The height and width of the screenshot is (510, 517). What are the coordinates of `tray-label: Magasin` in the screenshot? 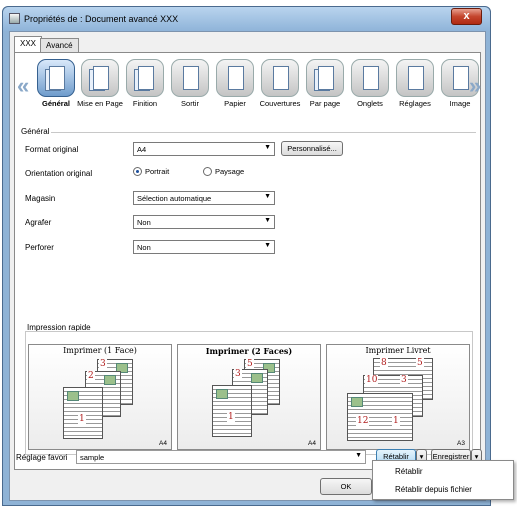 It's located at (40, 198).